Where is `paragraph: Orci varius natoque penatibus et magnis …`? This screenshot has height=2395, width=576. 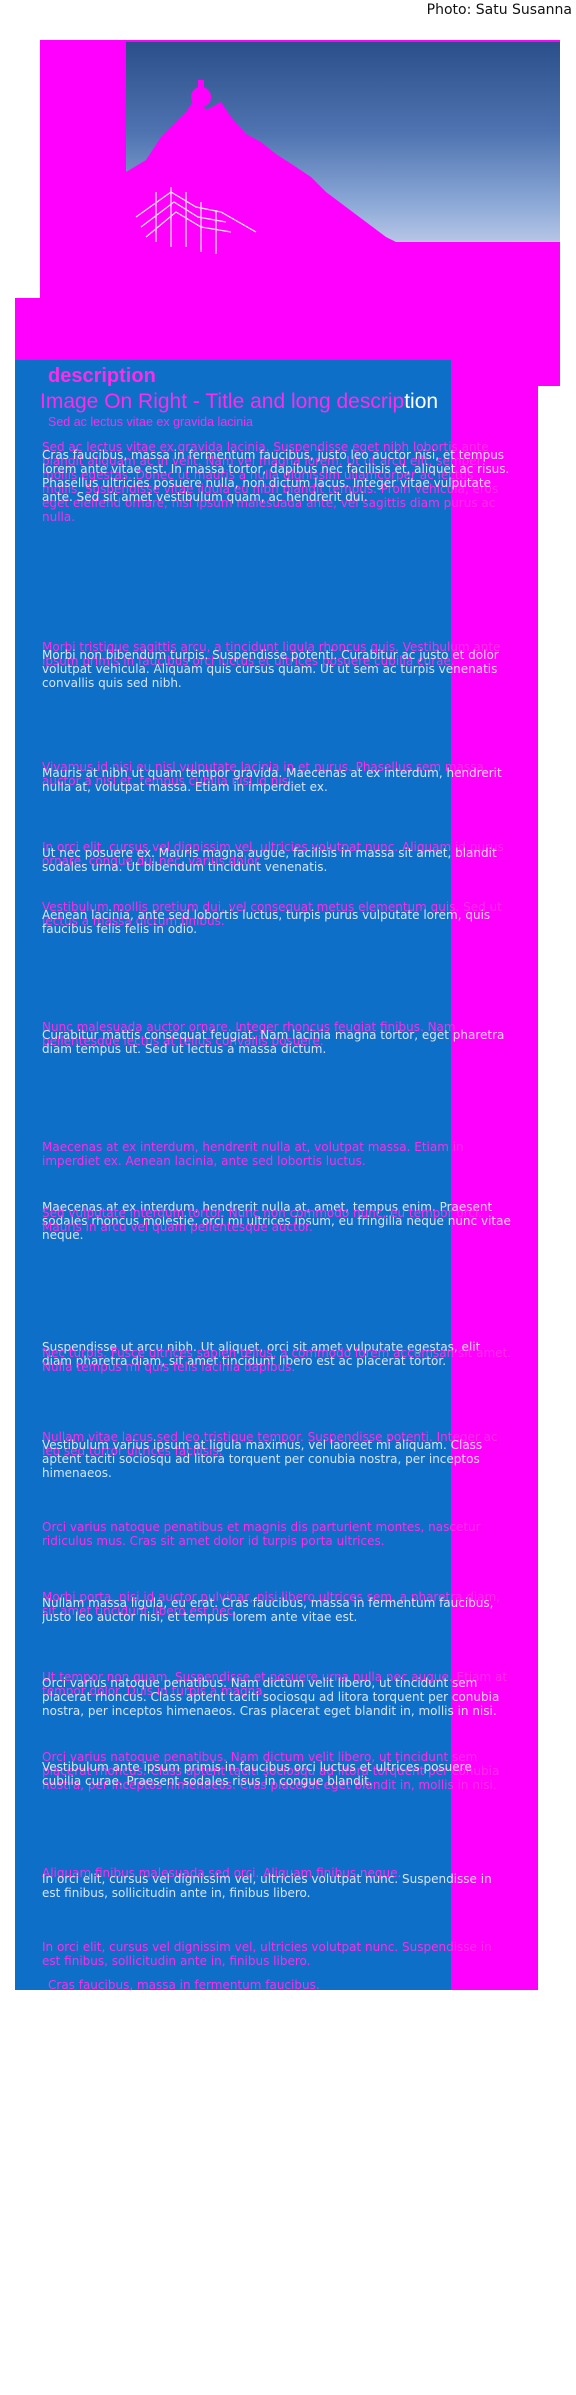 paragraph: Orci varius natoque penatibus et magnis … is located at coordinates (261, 1534).